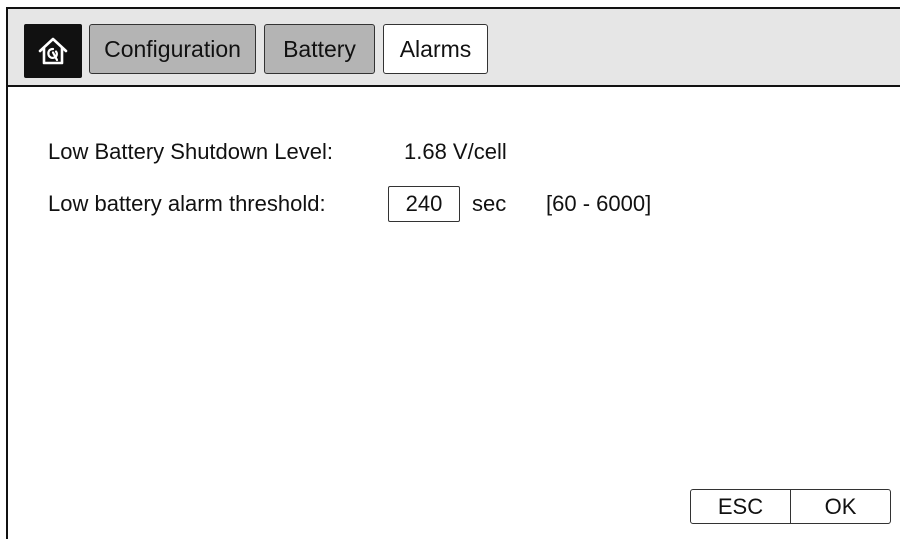 Image resolution: width=900 pixels, height=539 pixels. Describe the element at coordinates (489, 203) in the screenshot. I see `alarm-threshold-unit: sec` at that location.